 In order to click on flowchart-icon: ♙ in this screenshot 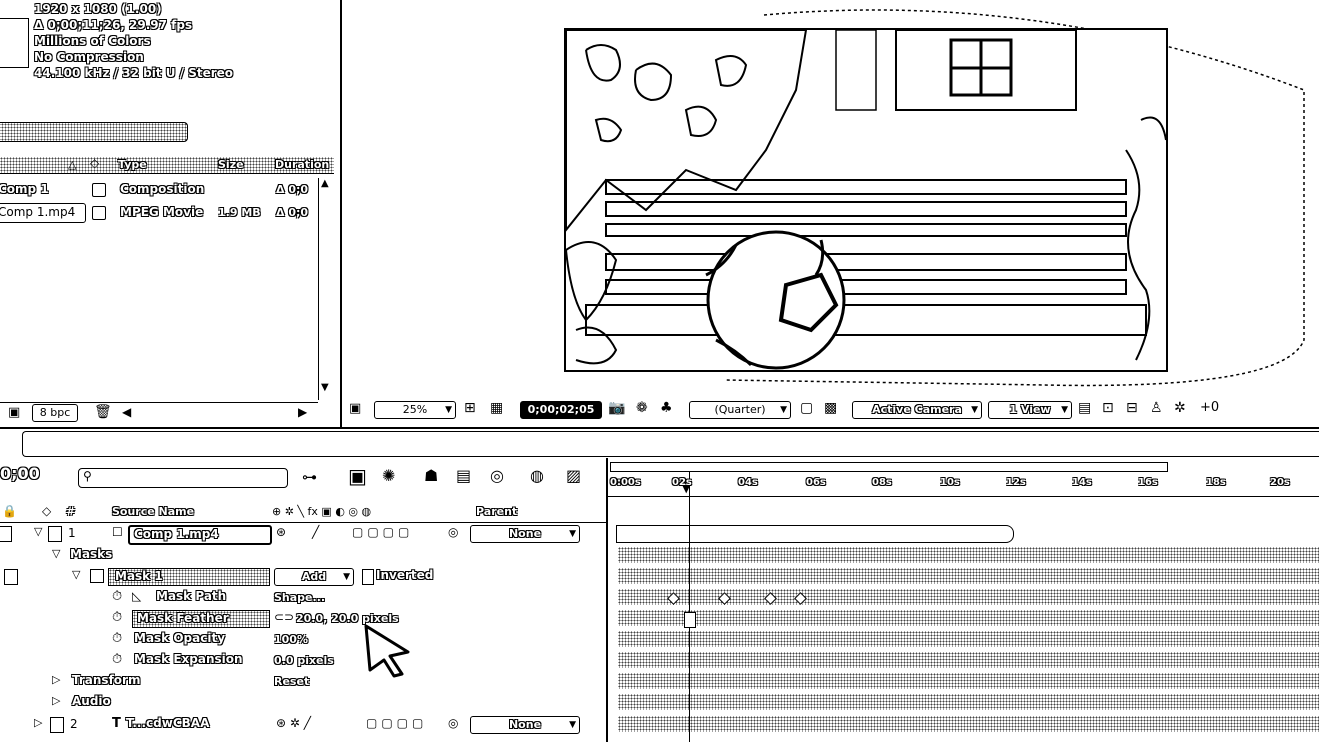, I will do `click(1156, 408)`.